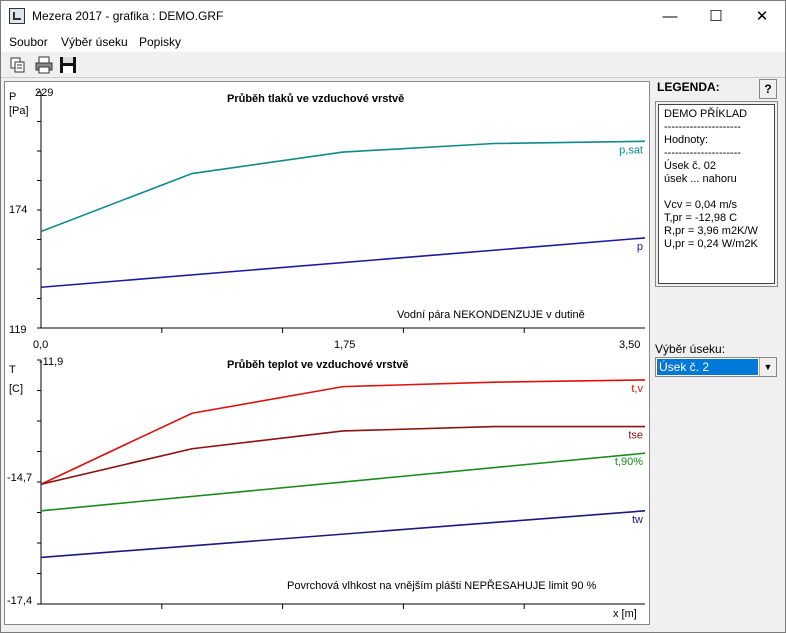  What do you see at coordinates (688, 87) in the screenshot?
I see `legend-title: LEGENDA:` at bounding box center [688, 87].